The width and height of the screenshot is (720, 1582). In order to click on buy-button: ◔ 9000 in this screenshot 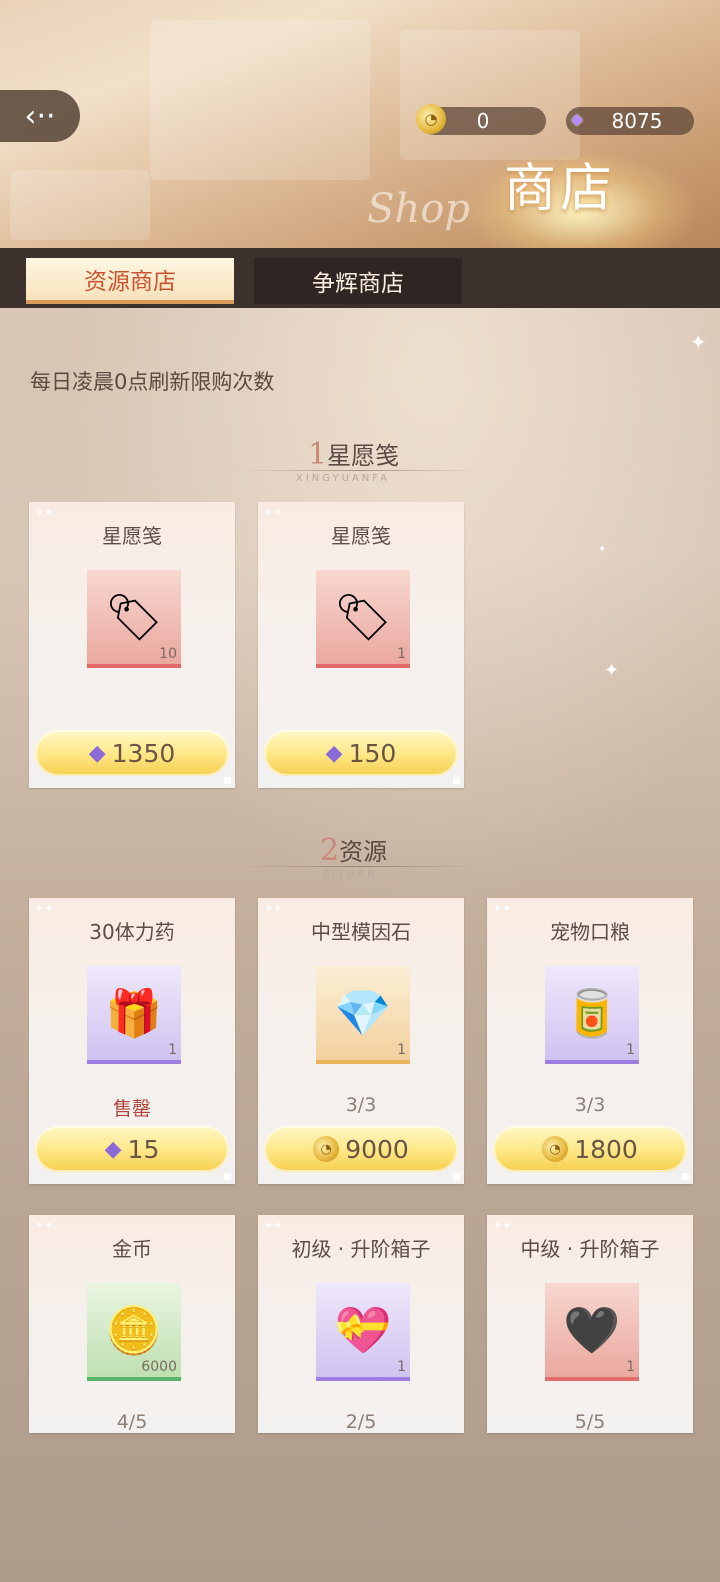, I will do `click(361, 1149)`.